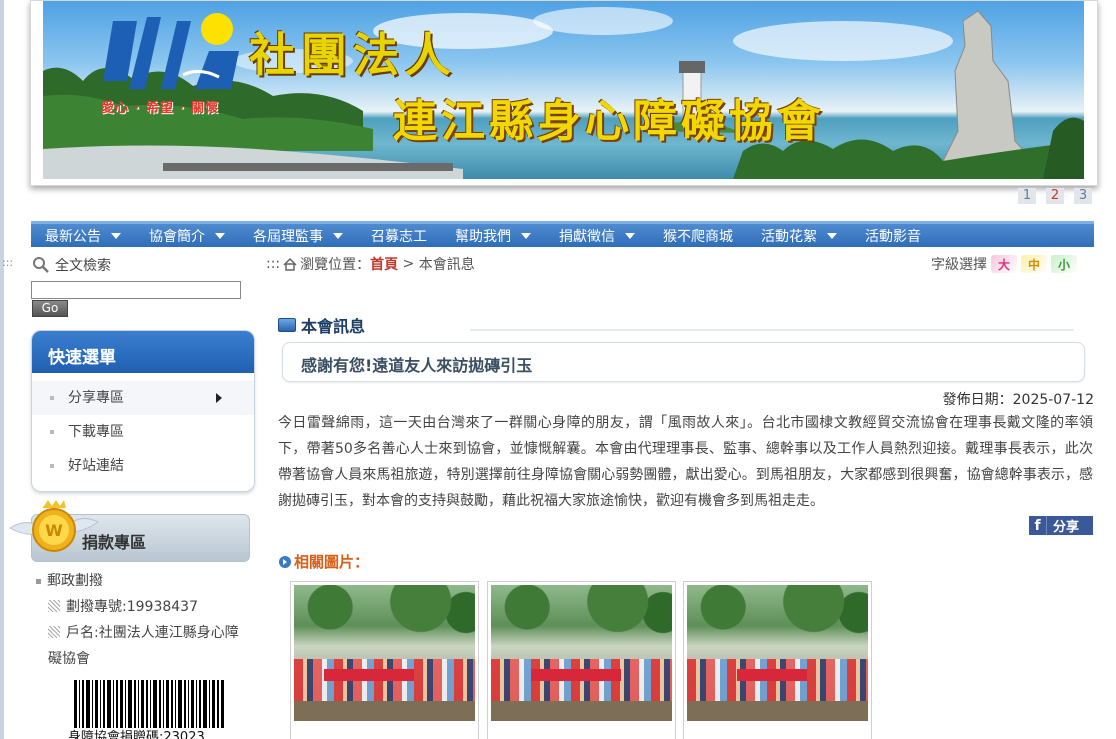  I want to click on font-size-medium-button: 中, so click(1034, 264).